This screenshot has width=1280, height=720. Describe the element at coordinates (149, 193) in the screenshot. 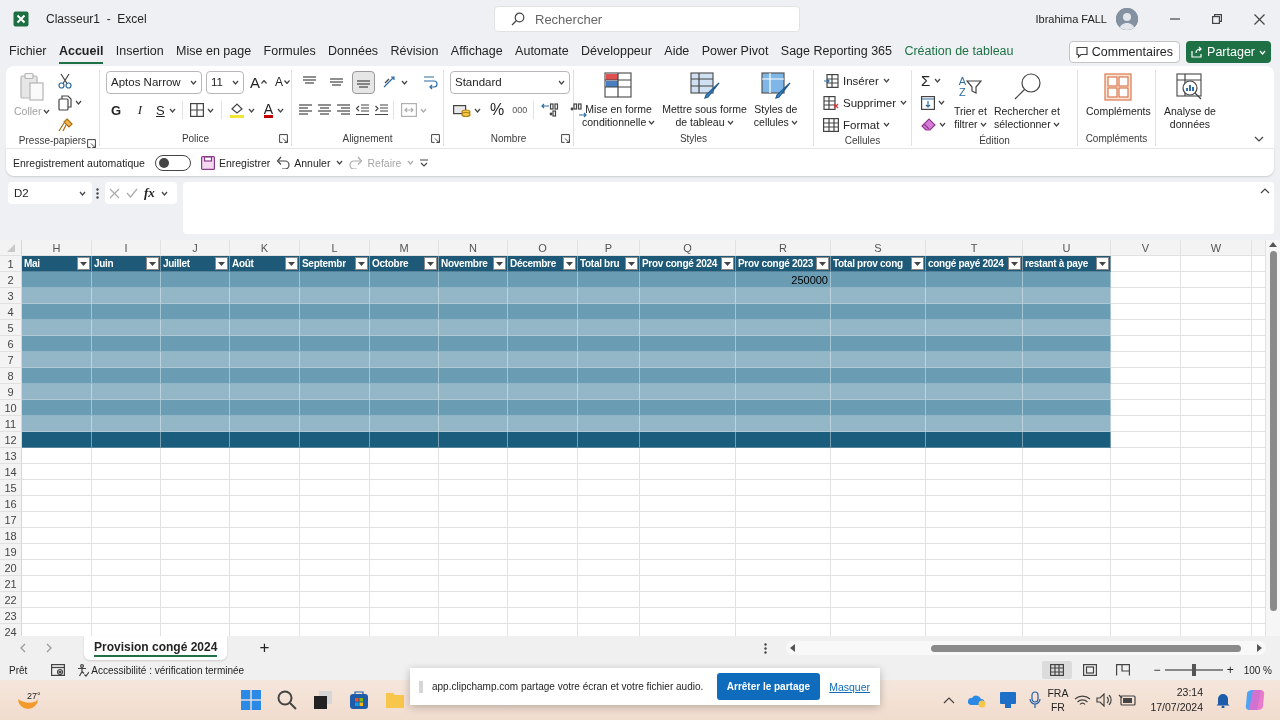

I see `insert-function-button: fx` at that location.